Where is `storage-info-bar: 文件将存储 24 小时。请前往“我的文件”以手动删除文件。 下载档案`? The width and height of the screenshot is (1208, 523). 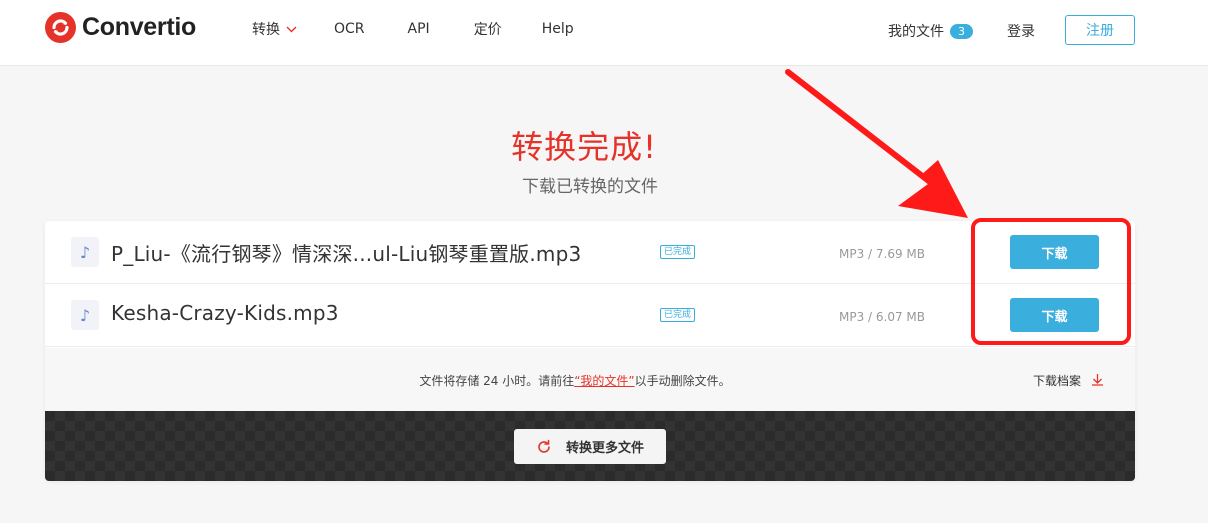 storage-info-bar: 文件将存储 24 小时。请前往“我的文件”以手动删除文件。 下载档案 is located at coordinates (590, 379).